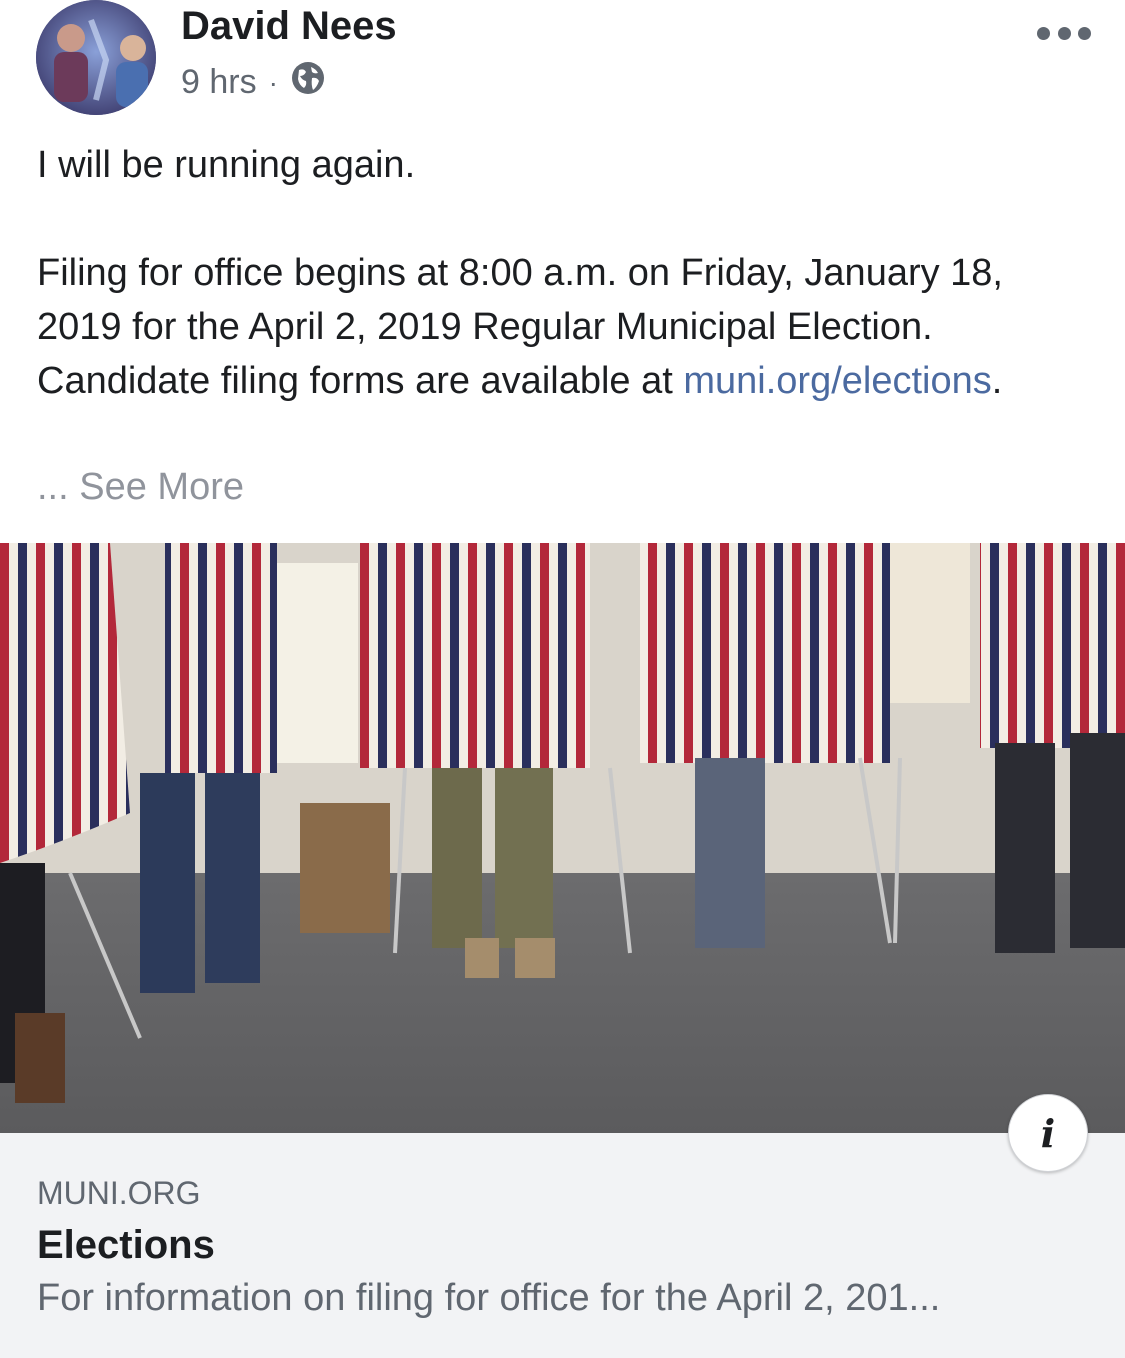  Describe the element at coordinates (161, 487) in the screenshot. I see `see-more-link: See More` at that location.